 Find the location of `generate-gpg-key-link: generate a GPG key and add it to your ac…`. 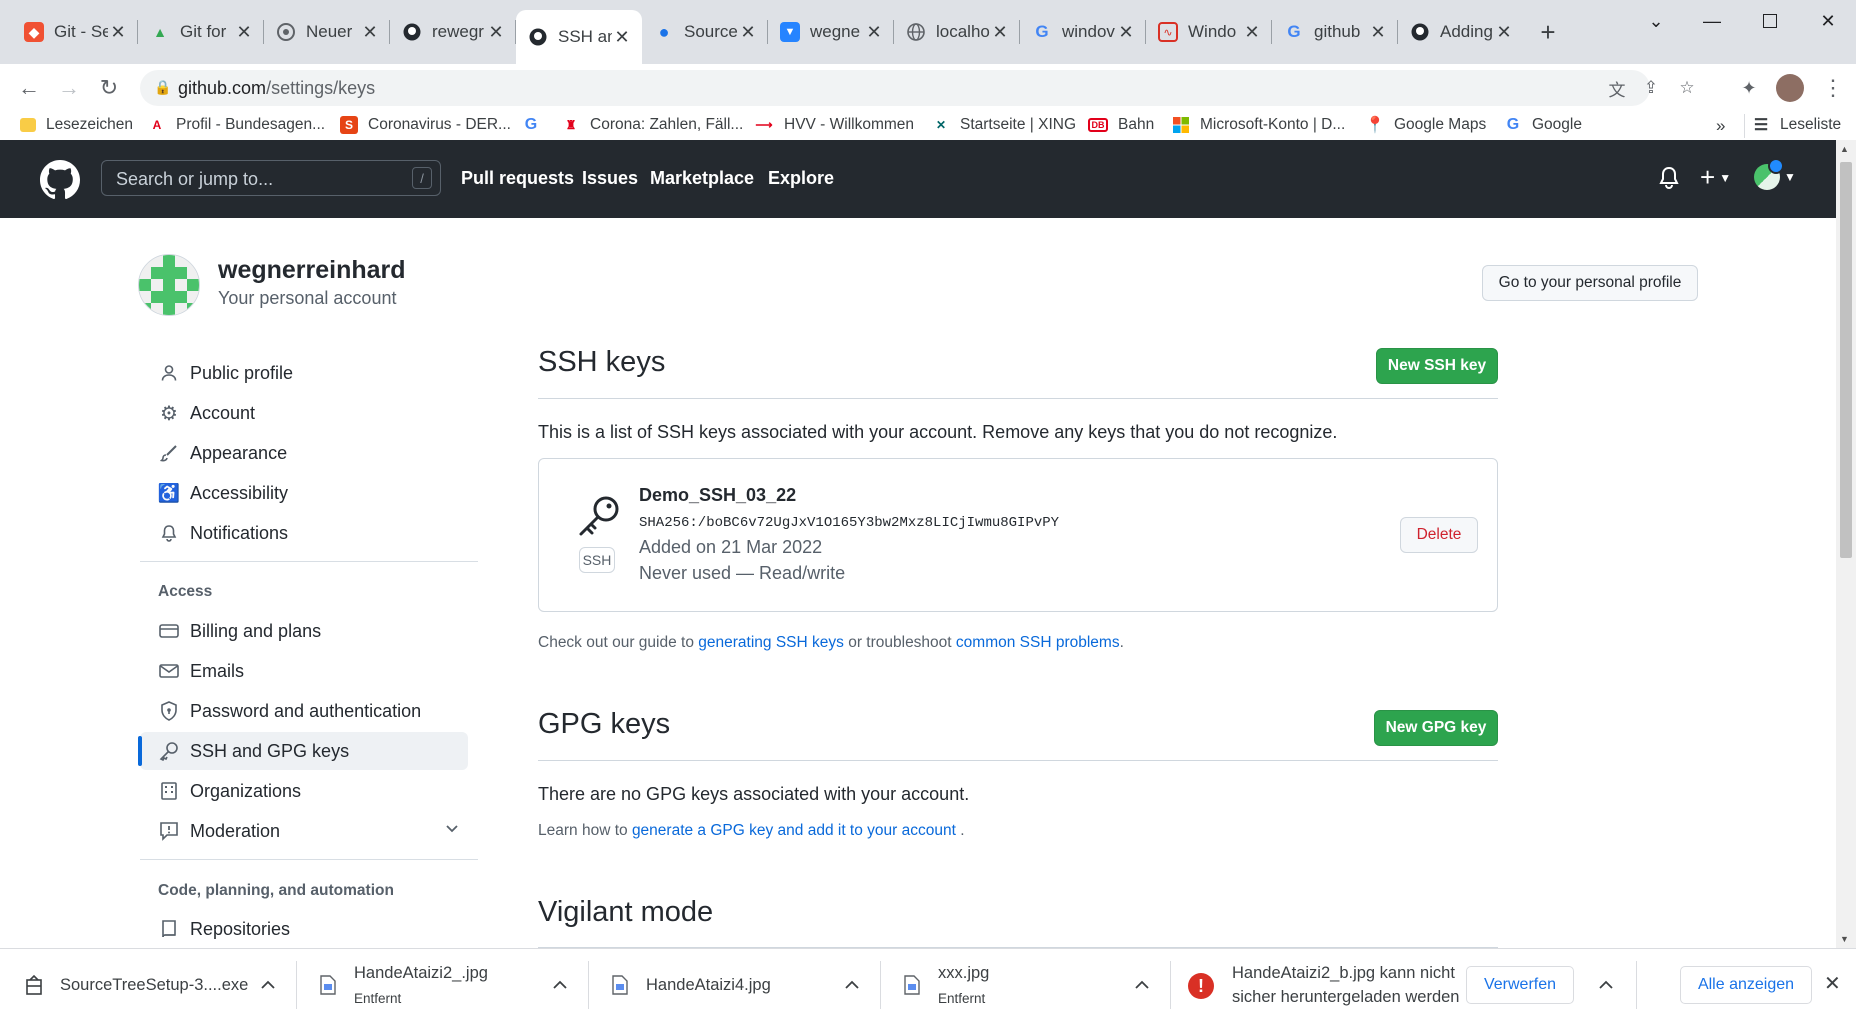

generate-gpg-key-link: generate a GPG key and add it to your ac… is located at coordinates (794, 830).